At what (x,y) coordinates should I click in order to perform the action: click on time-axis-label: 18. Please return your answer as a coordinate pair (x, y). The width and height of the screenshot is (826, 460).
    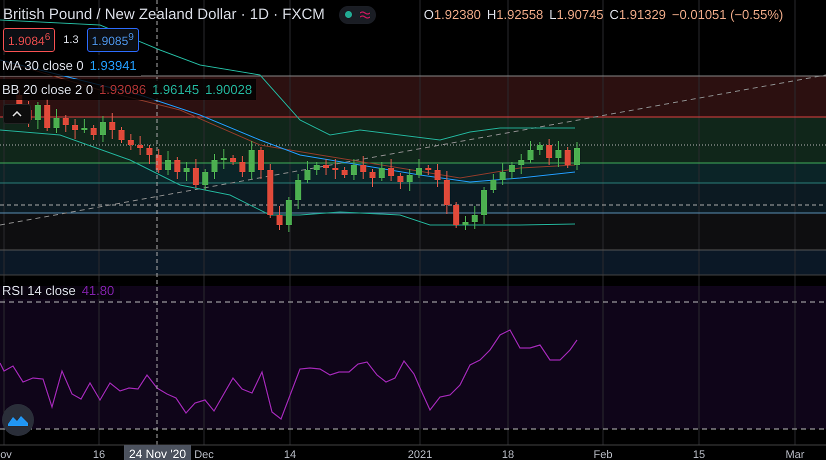
    Looking at the image, I should click on (508, 454).